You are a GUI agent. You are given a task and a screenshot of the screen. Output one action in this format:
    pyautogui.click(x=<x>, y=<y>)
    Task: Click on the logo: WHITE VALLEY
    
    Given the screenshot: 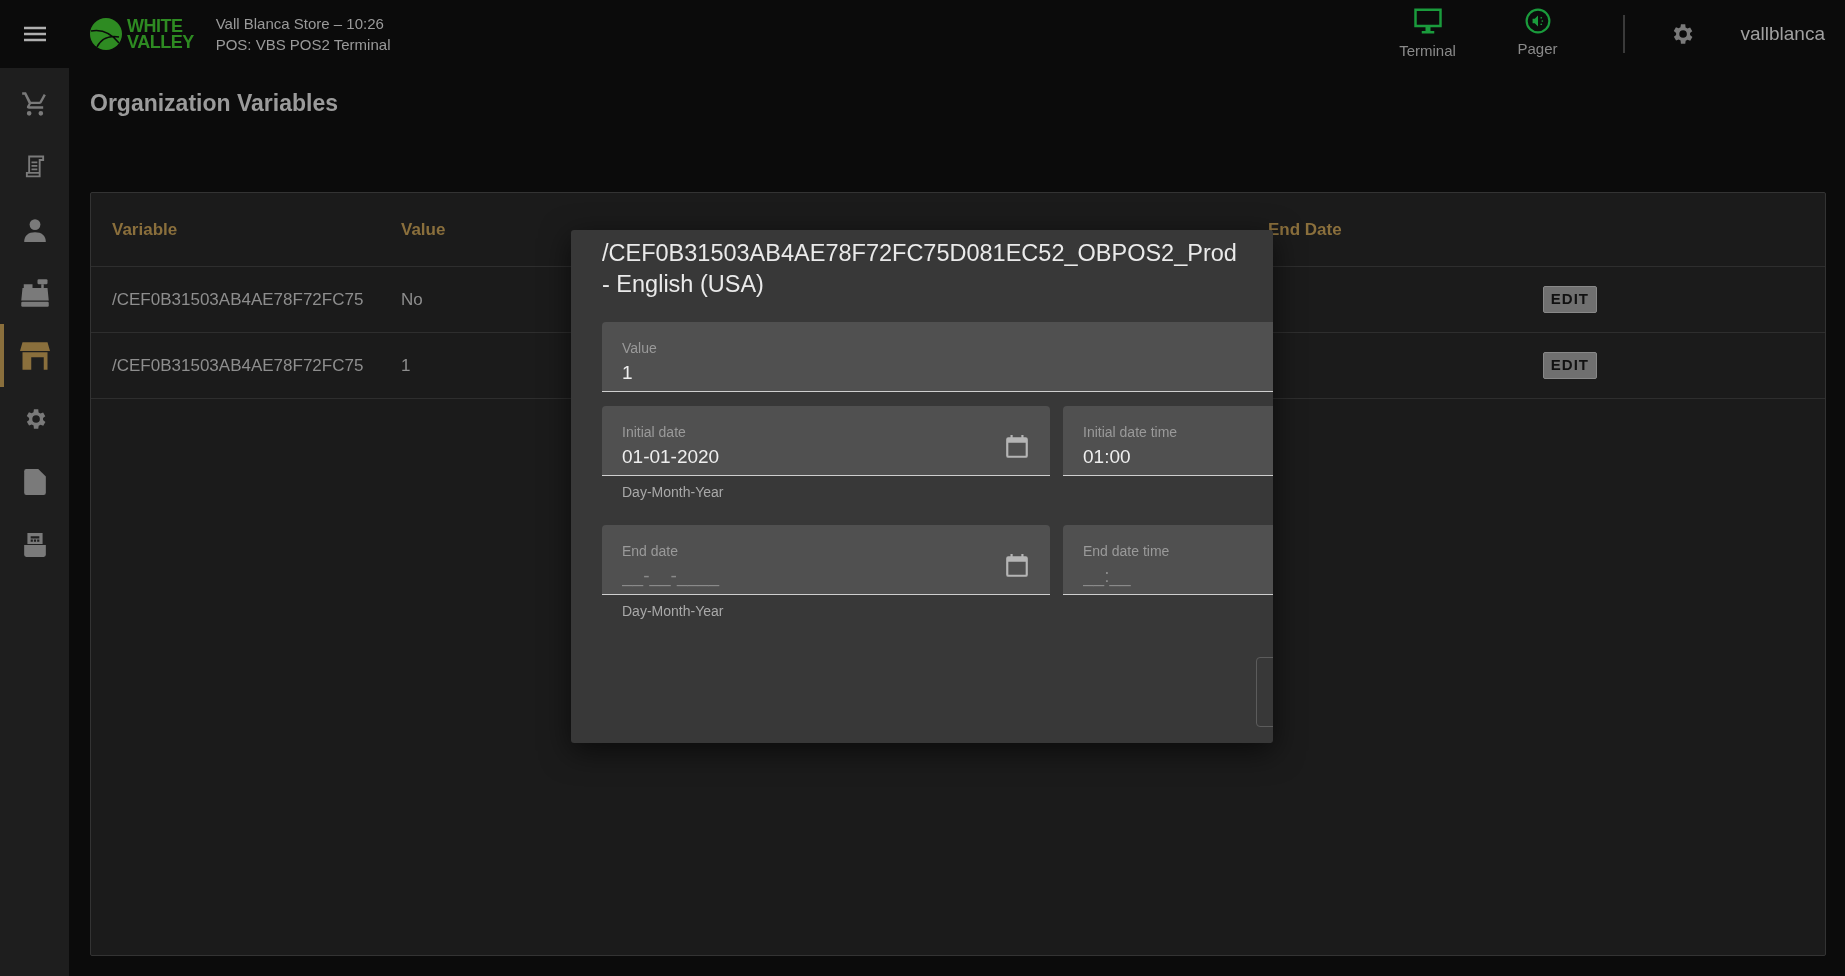 What is the action you would take?
    pyautogui.click(x=141, y=34)
    